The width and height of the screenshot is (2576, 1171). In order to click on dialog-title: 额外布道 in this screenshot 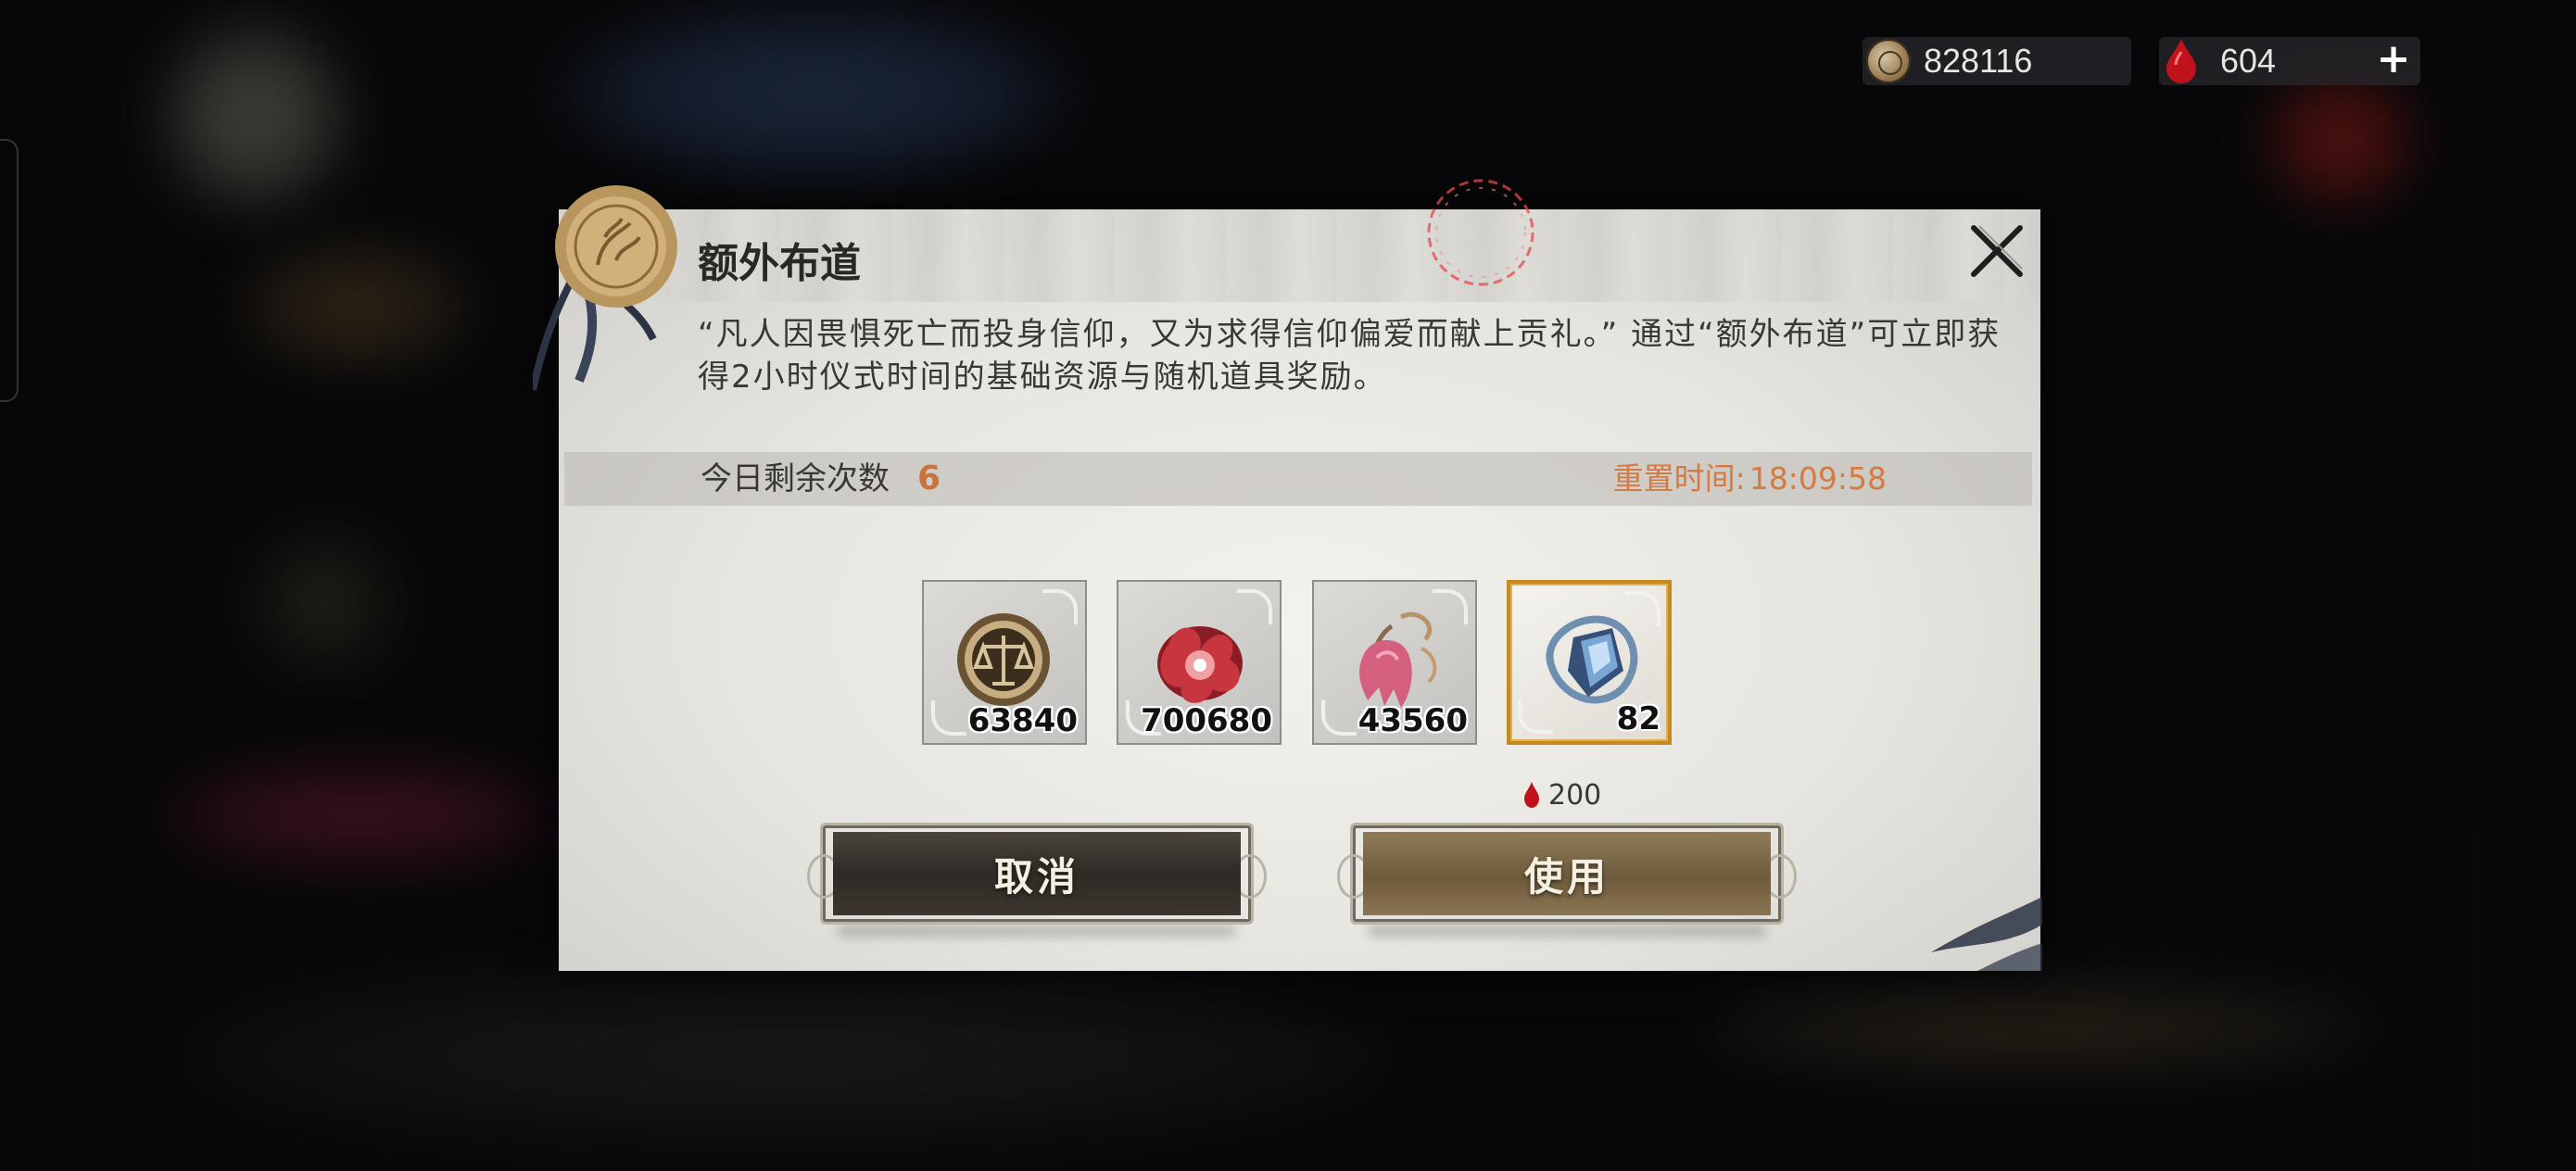, I will do `click(780, 263)`.